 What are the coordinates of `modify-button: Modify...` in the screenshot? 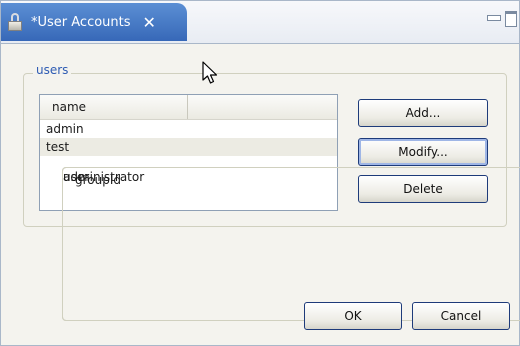 It's located at (423, 152).